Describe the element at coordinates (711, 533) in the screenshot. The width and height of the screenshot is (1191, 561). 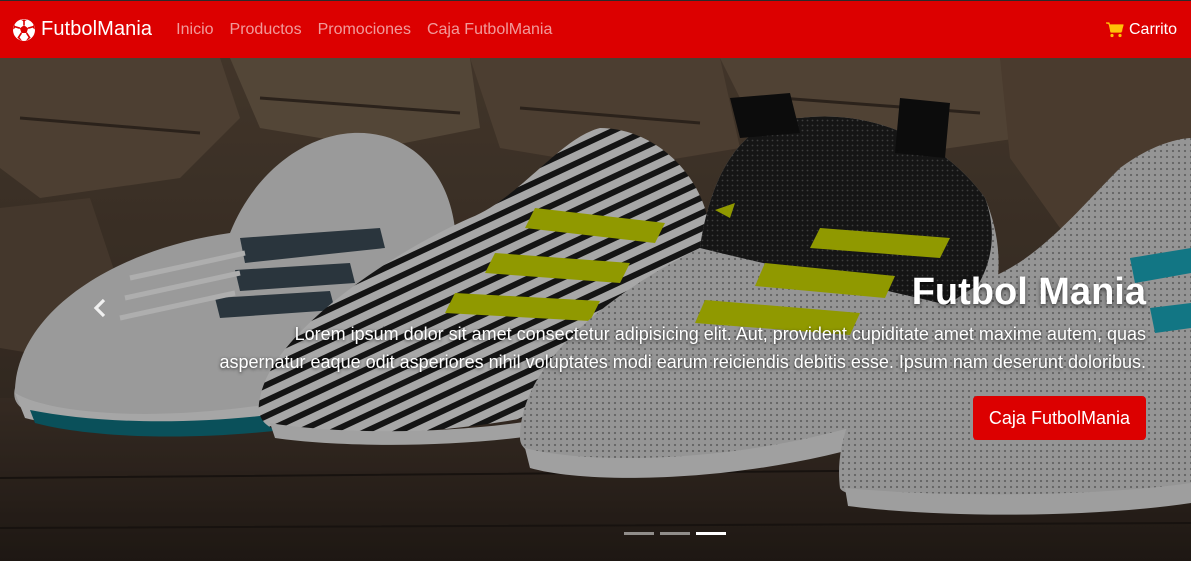
I see `carousel-indicator-active` at that location.